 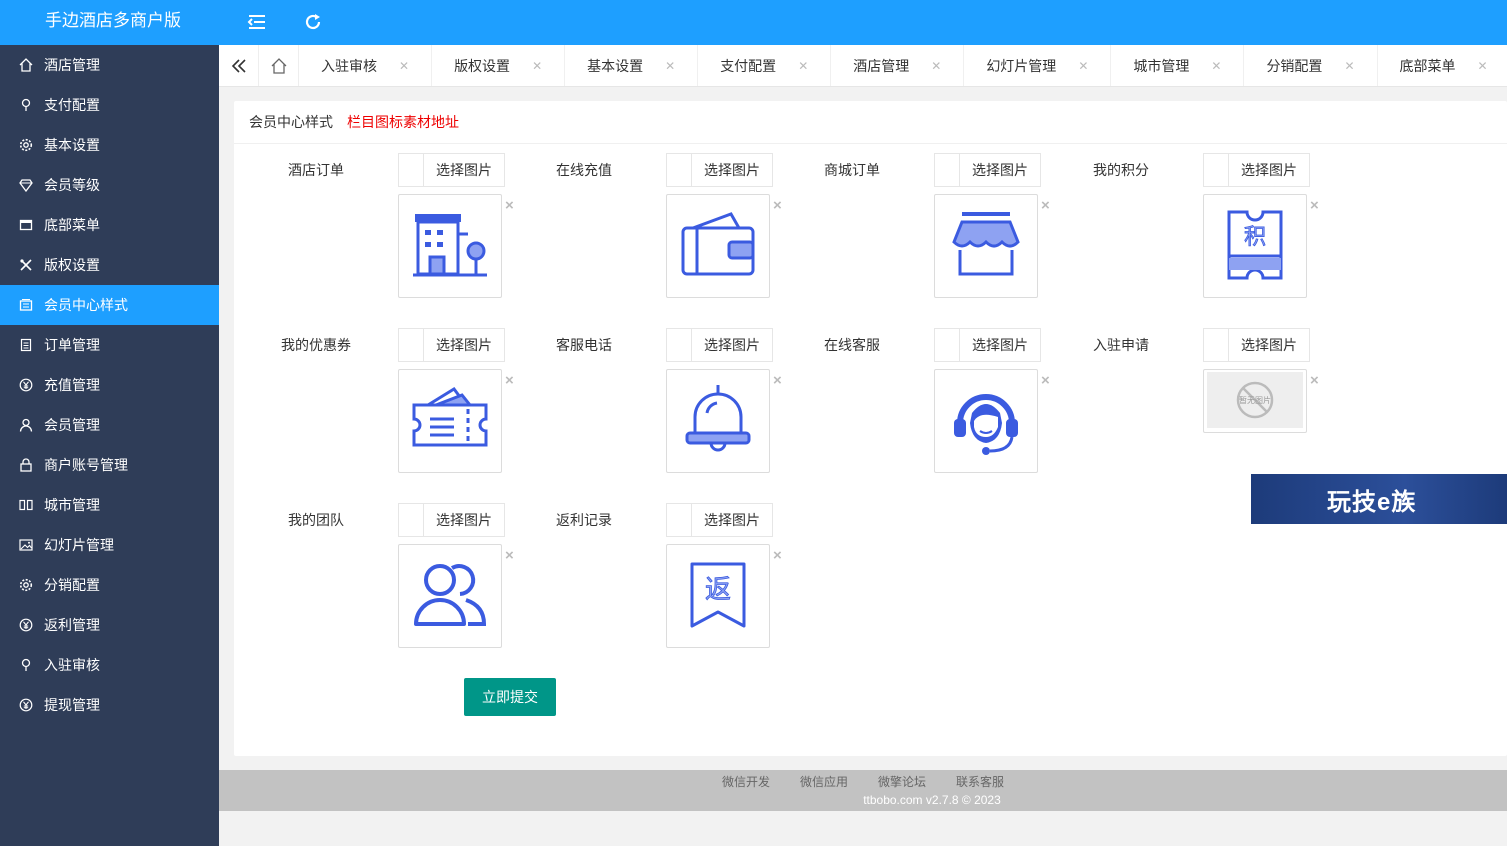 I want to click on sidebar-item: 返利管理, so click(x=109, y=625).